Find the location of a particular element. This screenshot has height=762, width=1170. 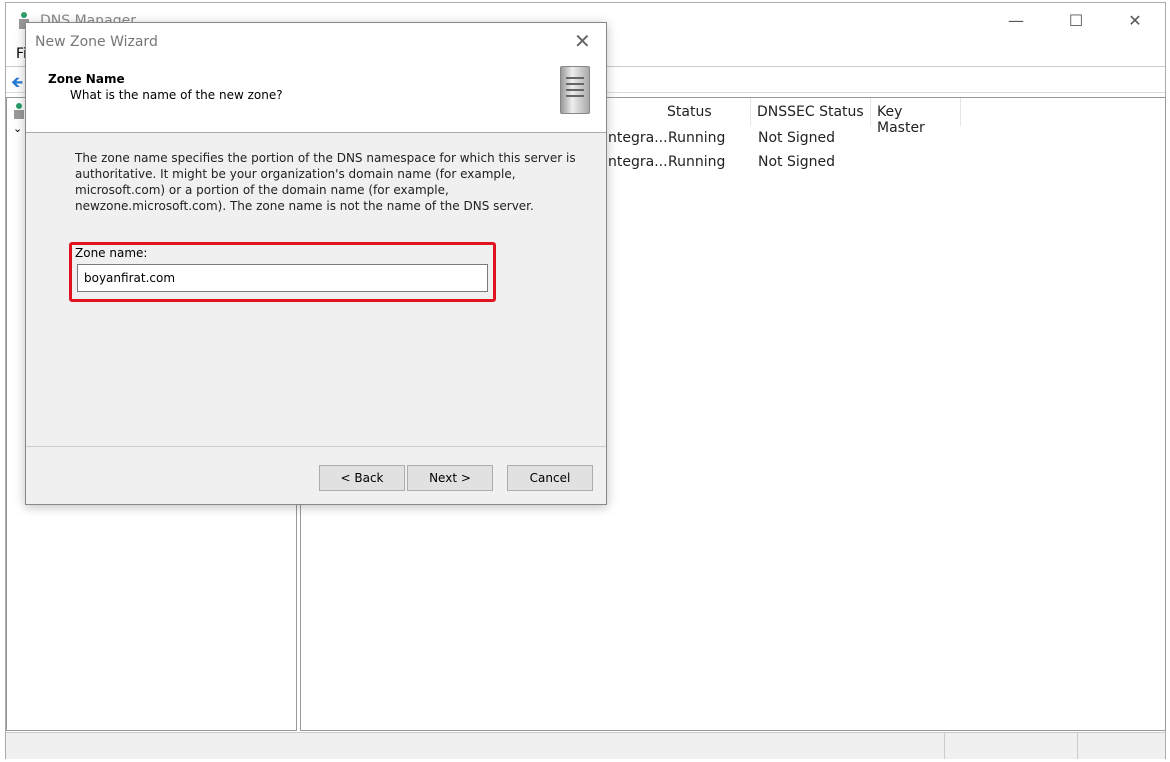

back-arrow-icon: 🡸 is located at coordinates (17, 84).